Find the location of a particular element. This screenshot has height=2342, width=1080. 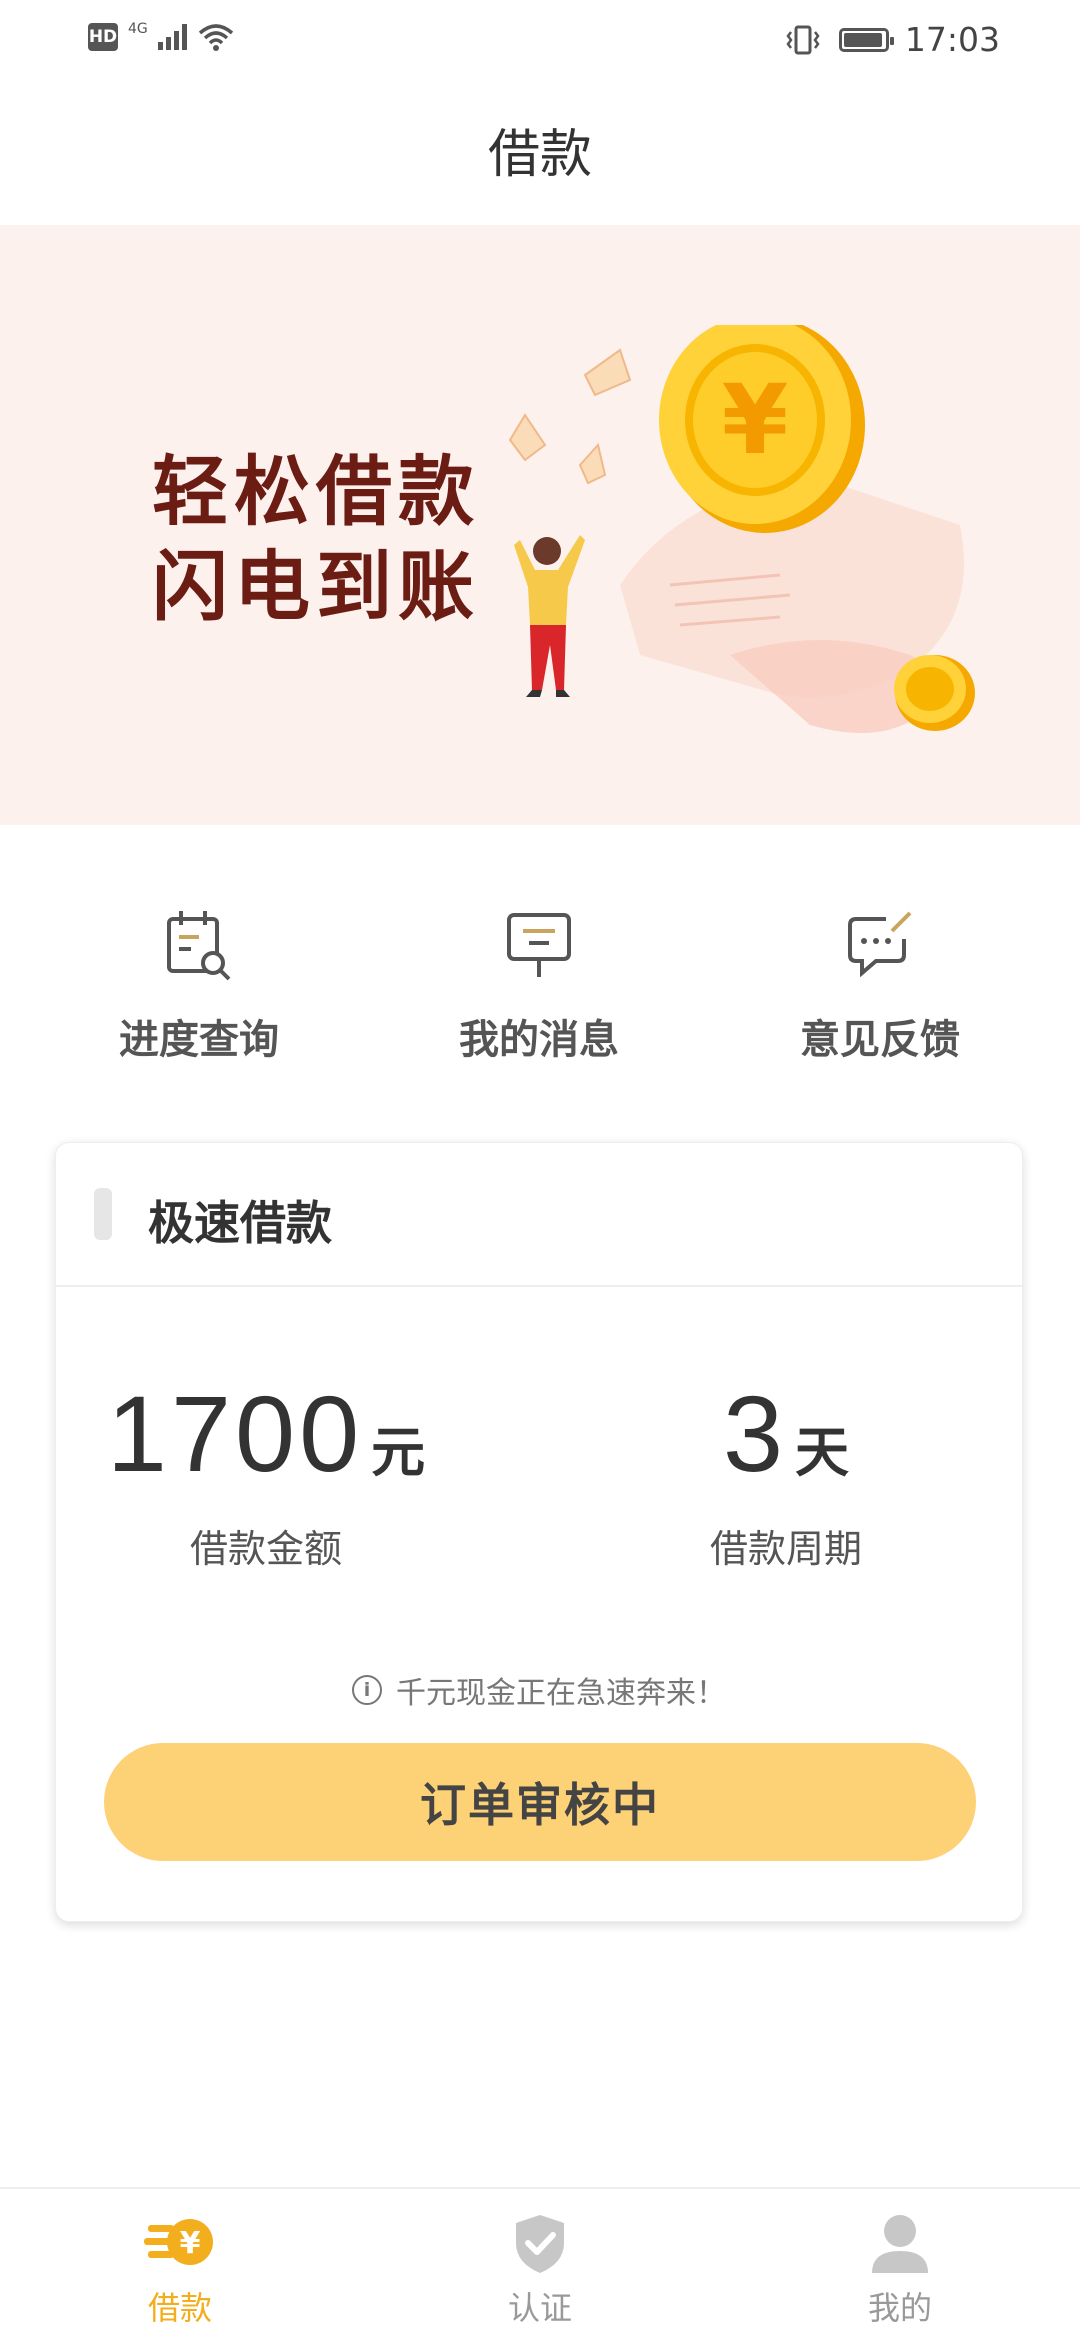

wifi-icon is located at coordinates (215, 37).